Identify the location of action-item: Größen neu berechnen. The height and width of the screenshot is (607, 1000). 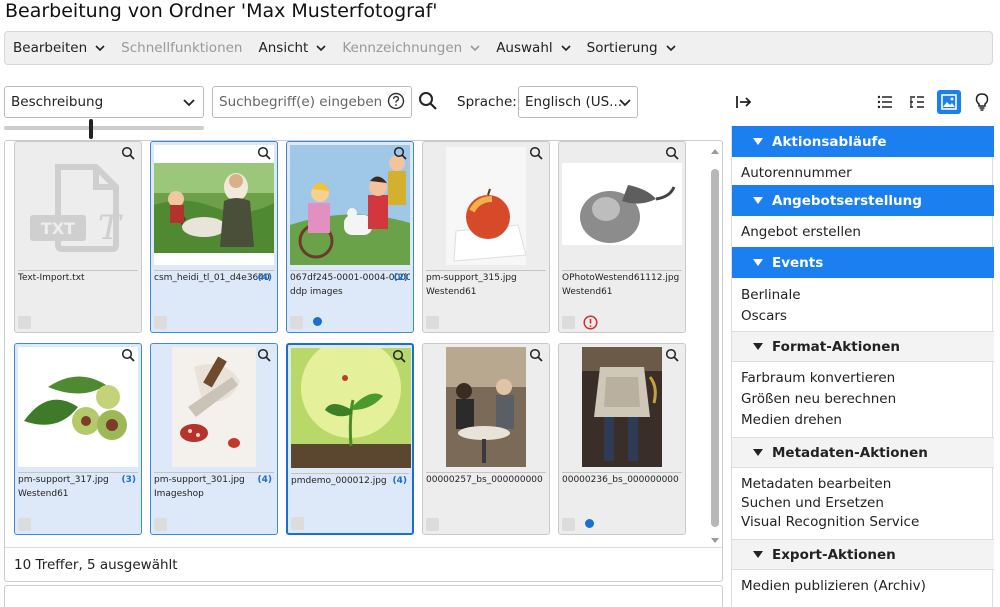
(818, 399).